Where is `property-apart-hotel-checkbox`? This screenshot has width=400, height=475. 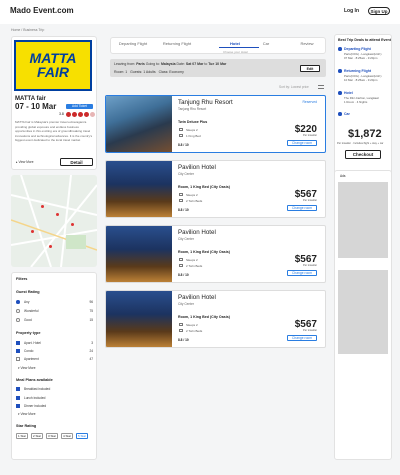
property-apart-hotel-checkbox is located at coordinates (18, 343).